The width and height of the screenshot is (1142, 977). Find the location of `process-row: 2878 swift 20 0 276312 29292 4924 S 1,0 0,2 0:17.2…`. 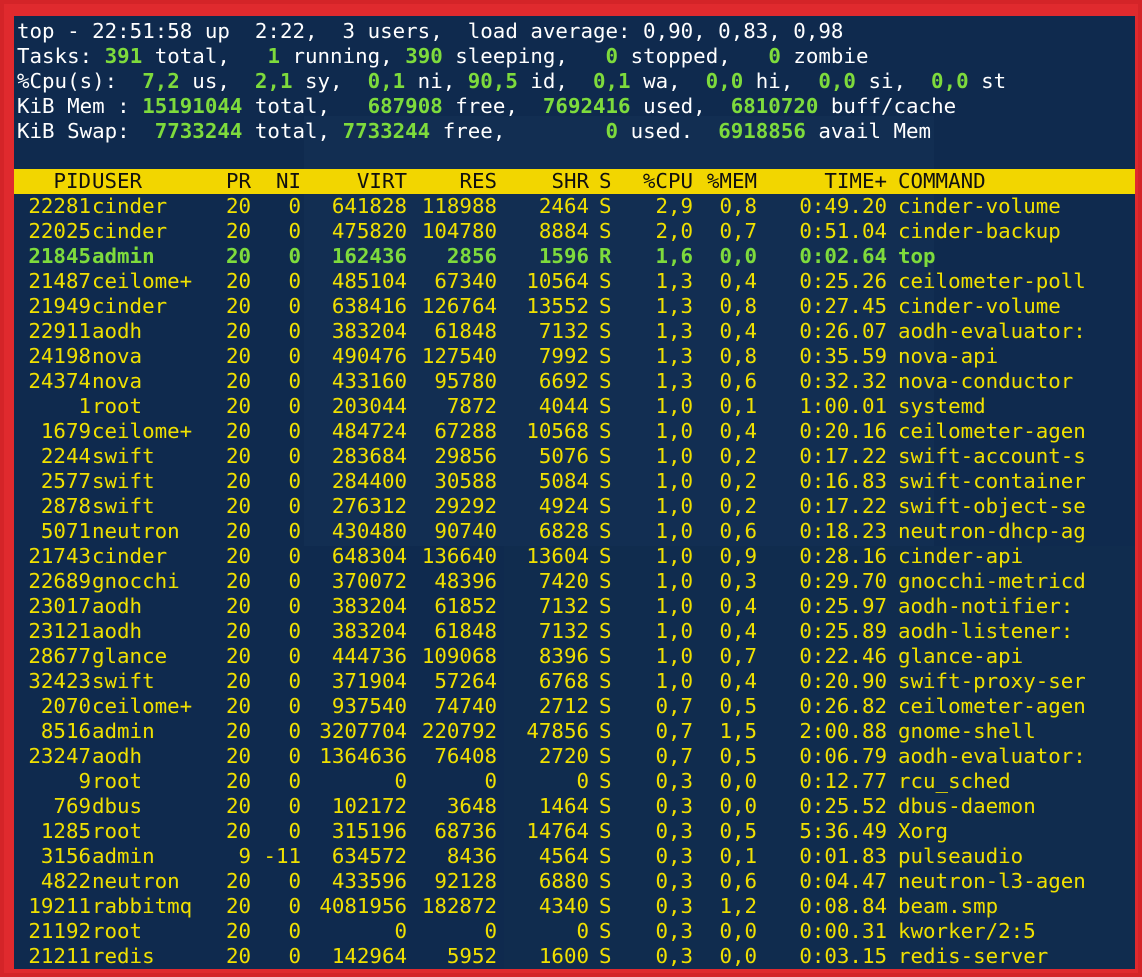

process-row: 2878 swift 20 0 276312 29292 4924 S 1,0 0,2 0:17.2… is located at coordinates (574, 506).